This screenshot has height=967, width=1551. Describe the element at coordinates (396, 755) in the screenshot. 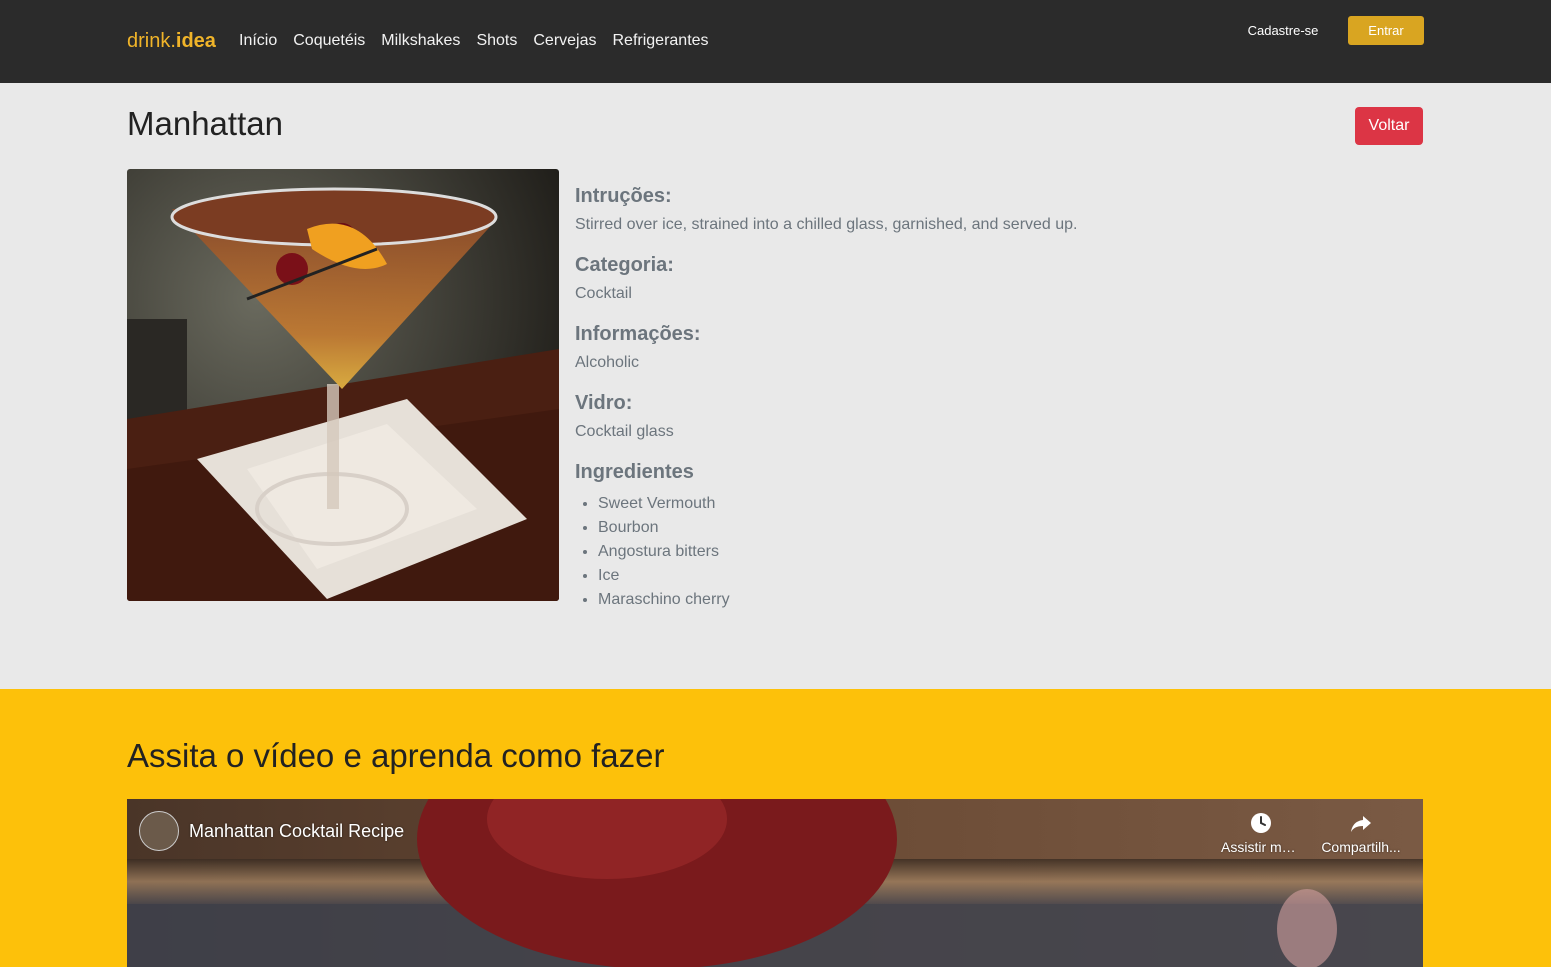

I see `video-section-title: Assita o vídeo e aprenda como fazer` at that location.